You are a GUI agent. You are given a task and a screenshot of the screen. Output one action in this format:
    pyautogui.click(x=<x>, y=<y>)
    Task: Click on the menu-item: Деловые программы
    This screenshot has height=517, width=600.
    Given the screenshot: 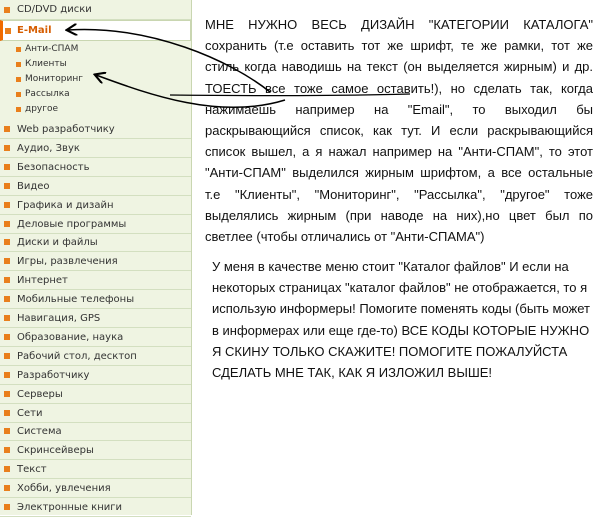 What is the action you would take?
    pyautogui.click(x=95, y=224)
    